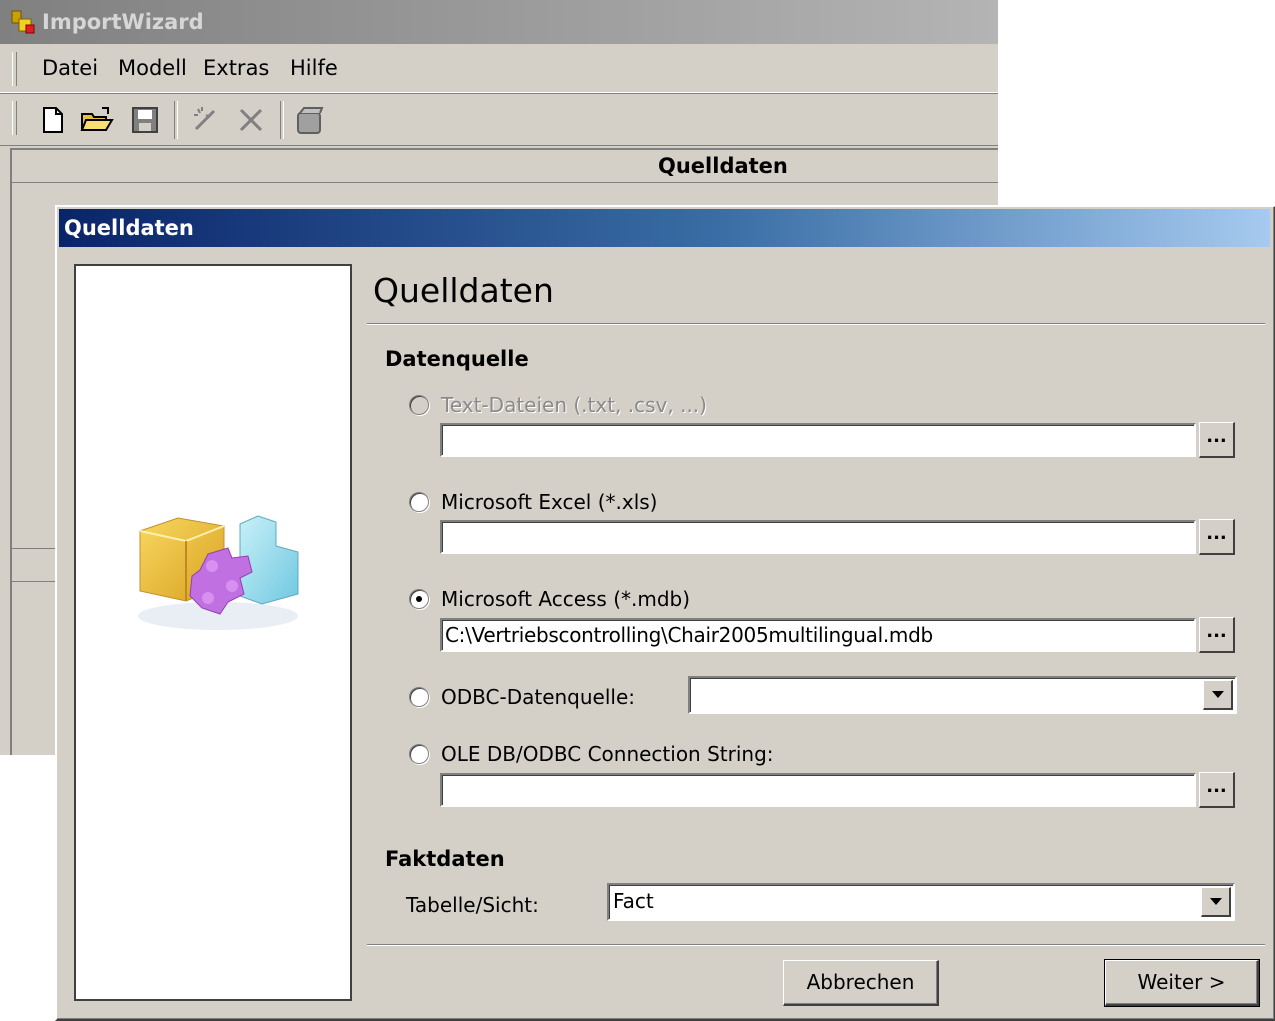 The height and width of the screenshot is (1021, 1275). What do you see at coordinates (419, 754) in the screenshot?
I see `radio-oledb` at bounding box center [419, 754].